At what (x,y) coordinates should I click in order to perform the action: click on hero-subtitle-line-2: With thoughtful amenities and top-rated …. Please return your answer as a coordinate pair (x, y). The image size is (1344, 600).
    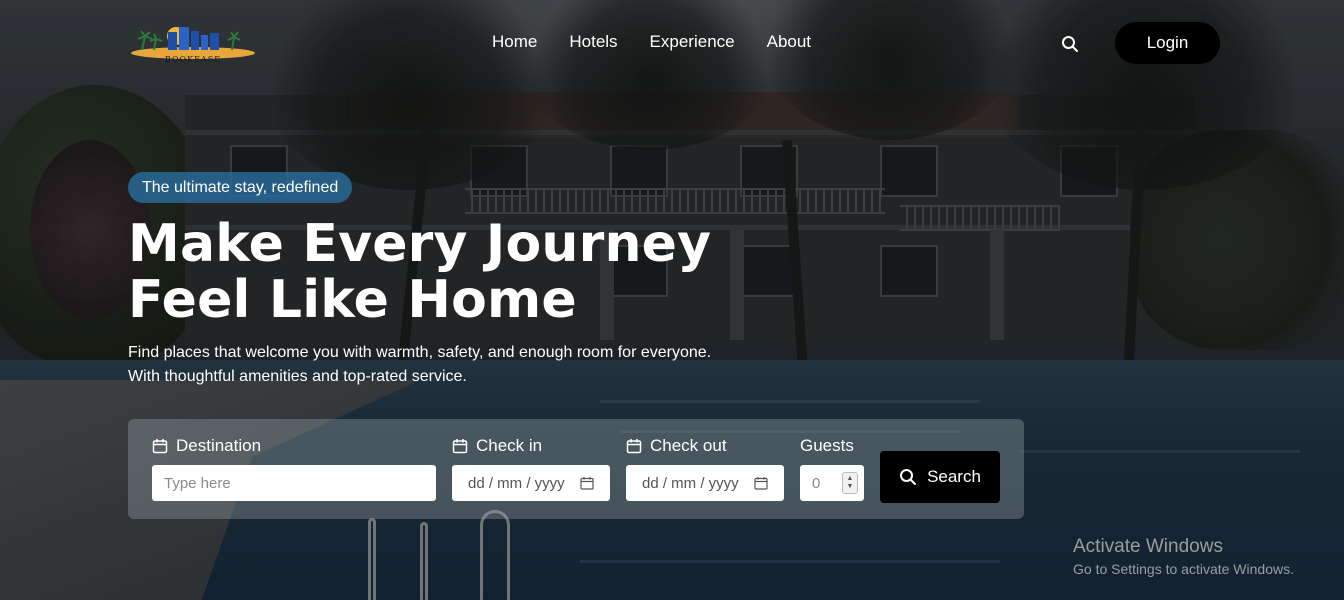
    Looking at the image, I should click on (297, 376).